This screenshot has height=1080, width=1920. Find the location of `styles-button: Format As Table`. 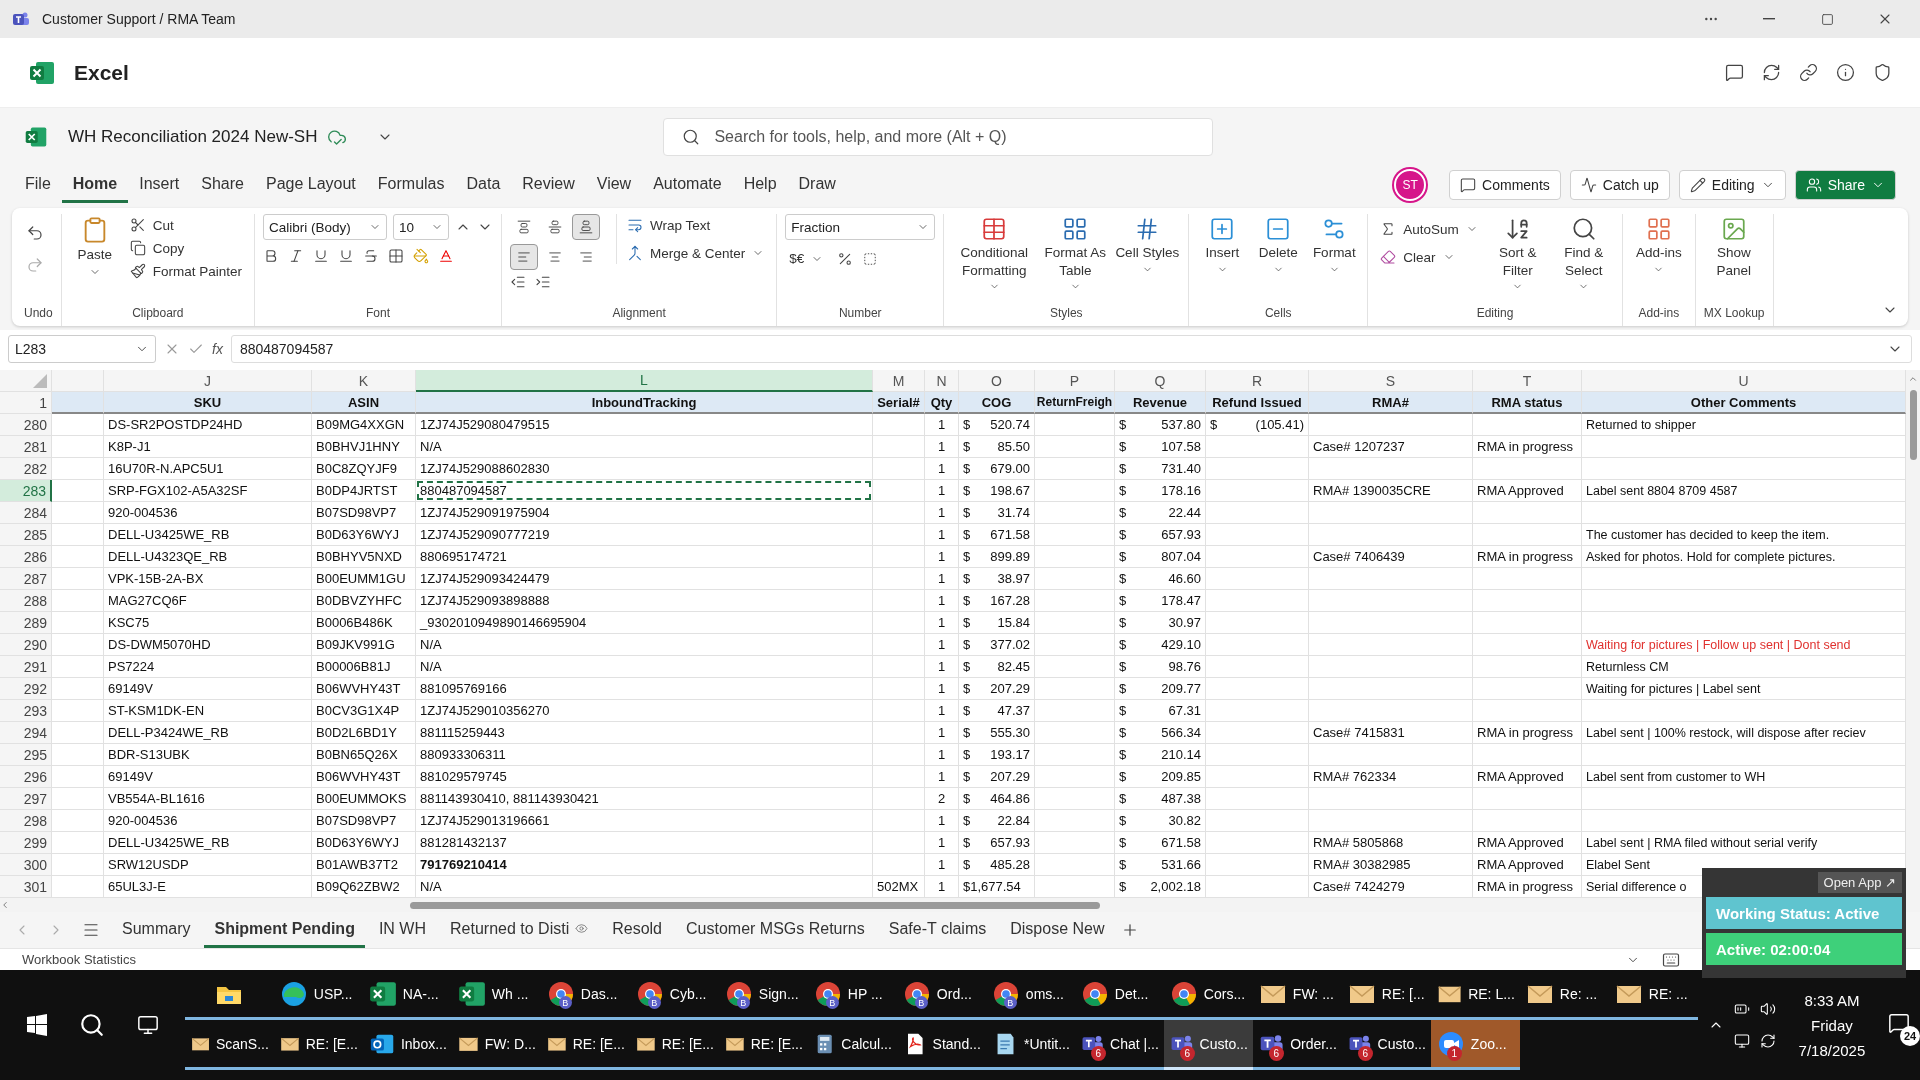

styles-button: Format As Table is located at coordinates (1075, 254).